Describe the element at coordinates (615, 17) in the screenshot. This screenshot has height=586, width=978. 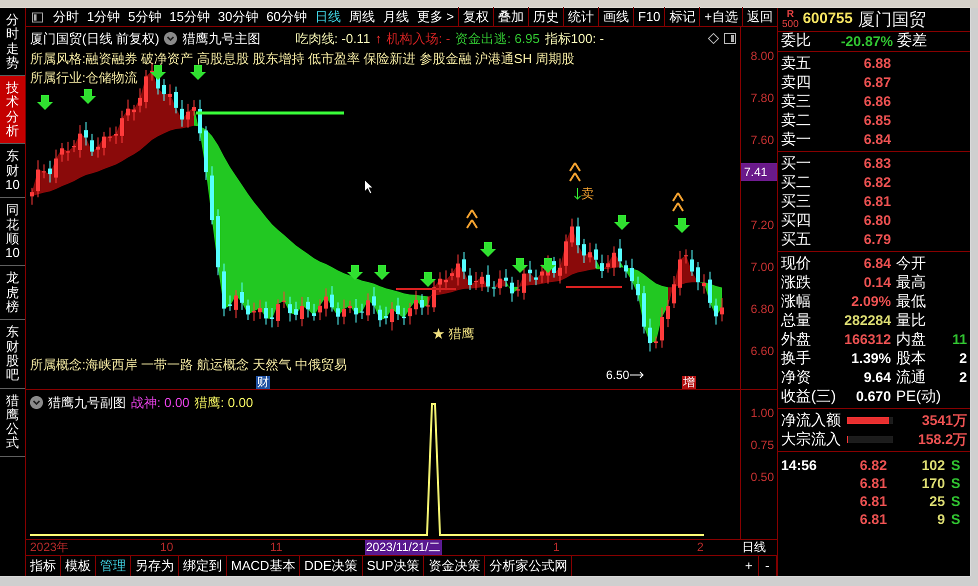
I see `toolbar-button: 画线` at that location.